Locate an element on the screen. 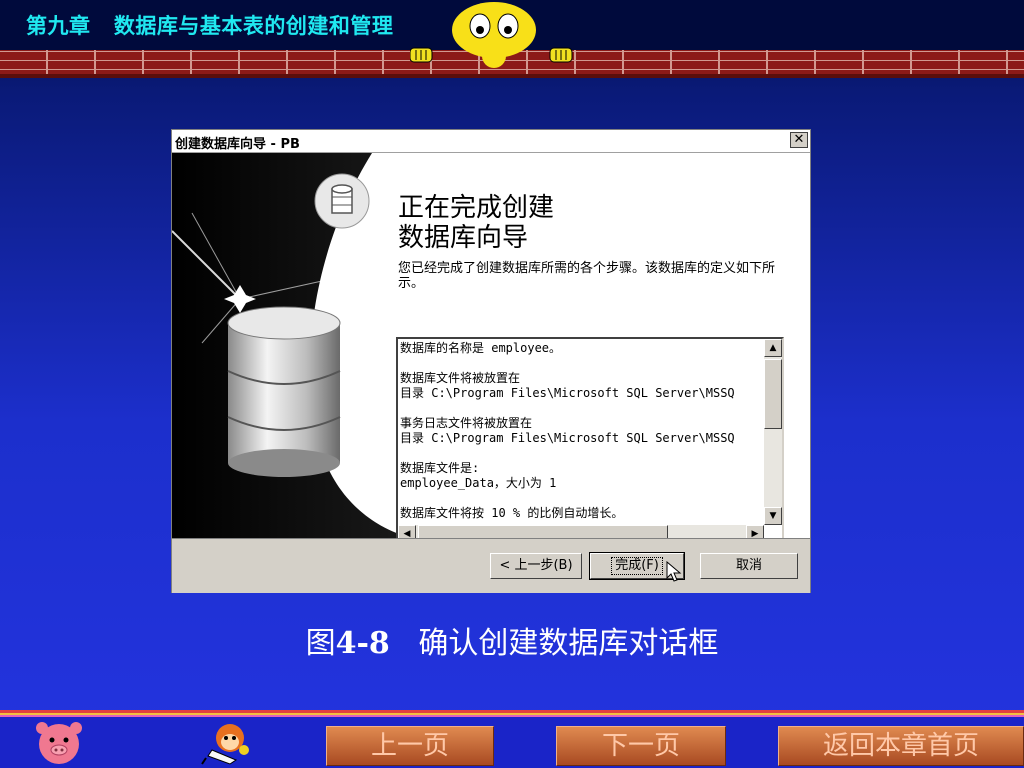  mouse-cursor-icon is located at coordinates (674, 571).